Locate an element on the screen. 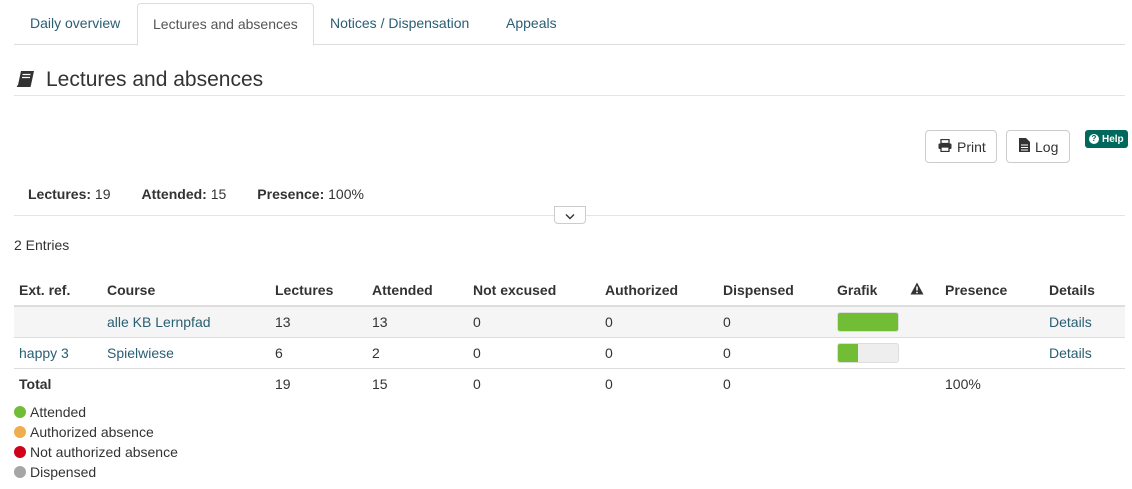  summary-presence-label: Presence: is located at coordinates (291, 194).